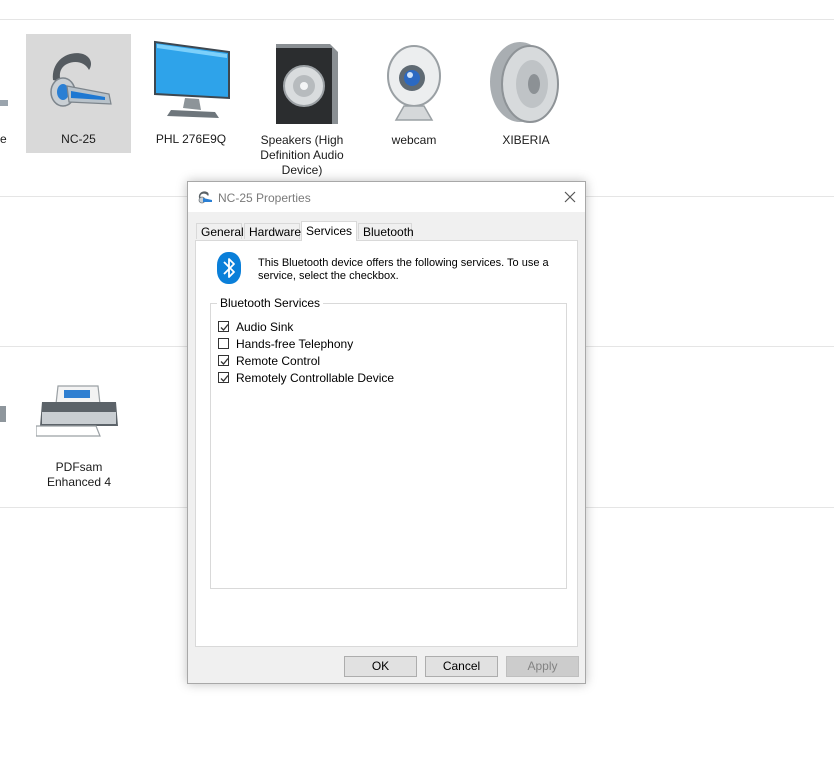 The width and height of the screenshot is (834, 761). I want to click on device-label: e, so click(3, 139).